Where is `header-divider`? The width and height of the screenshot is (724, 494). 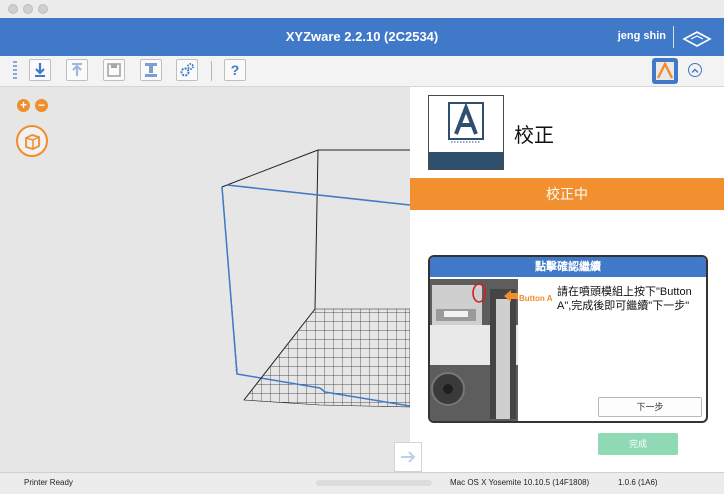
header-divider is located at coordinates (673, 37).